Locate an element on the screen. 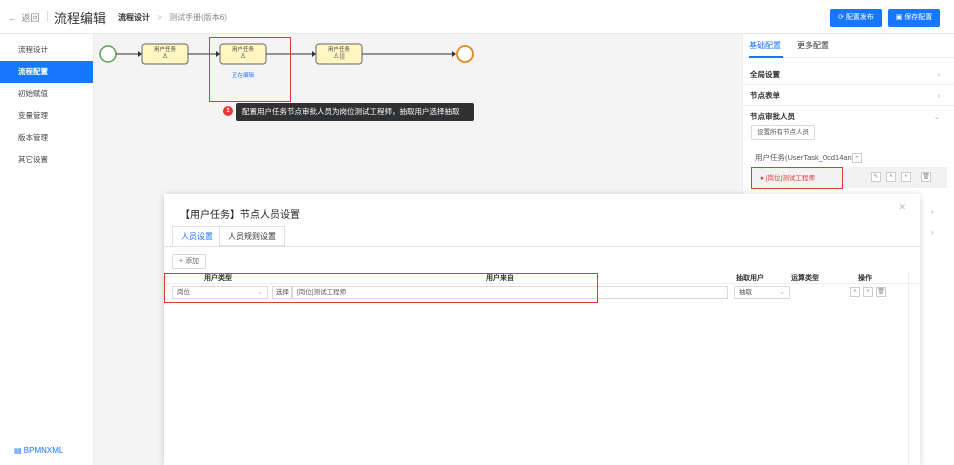 The height and width of the screenshot is (465, 954). back-button: ← 返回 is located at coordinates (24, 17).